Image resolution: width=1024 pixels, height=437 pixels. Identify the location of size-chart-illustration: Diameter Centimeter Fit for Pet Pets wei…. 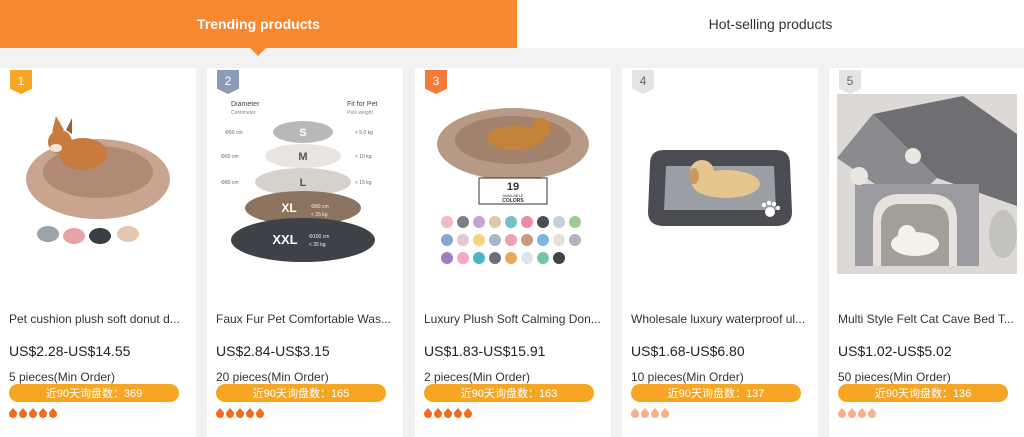
(305, 184).